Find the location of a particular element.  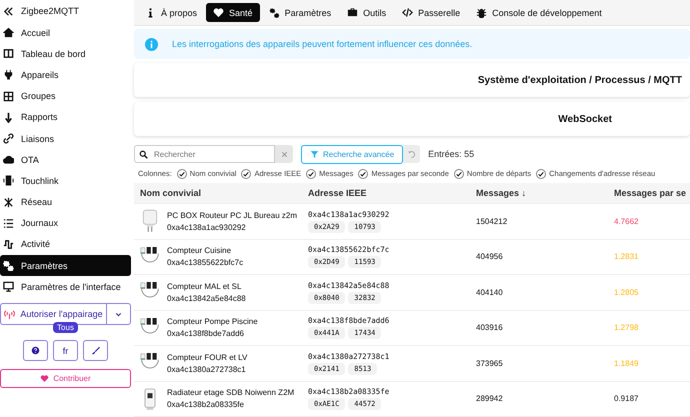

sidebar-item: Paramètres de l'interface is located at coordinates (65, 287).